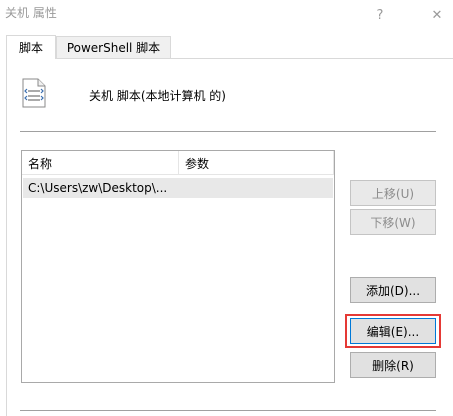  What do you see at coordinates (157, 96) in the screenshot?
I see `script-header-label: 关机 脚本(本地计算机 的)` at bounding box center [157, 96].